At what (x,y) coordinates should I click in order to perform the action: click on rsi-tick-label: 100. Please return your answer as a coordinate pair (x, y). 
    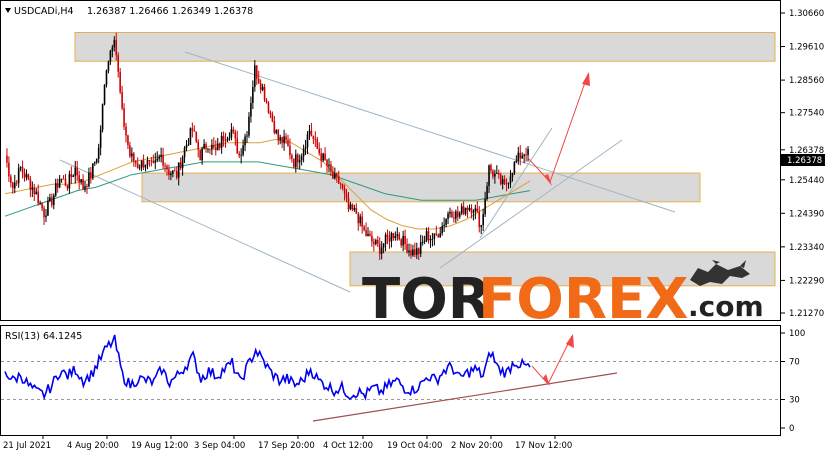
    Looking at the image, I should click on (797, 334).